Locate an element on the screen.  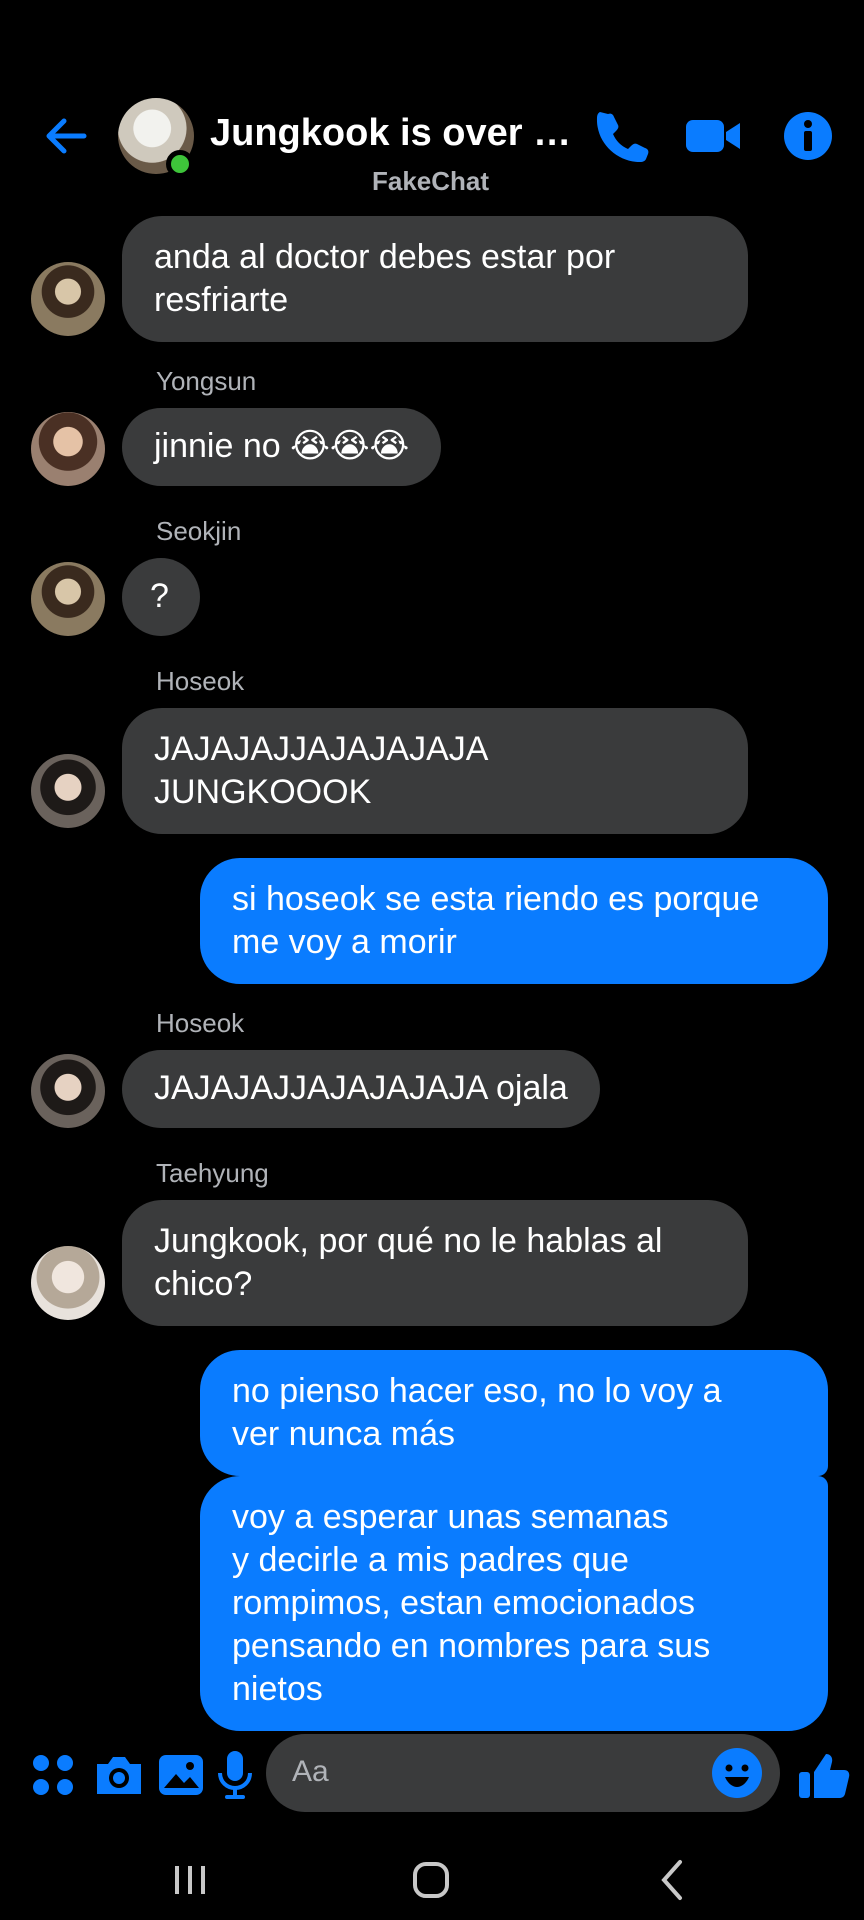
chat-subtitle: FakeChat is located at coordinates (431, 181).